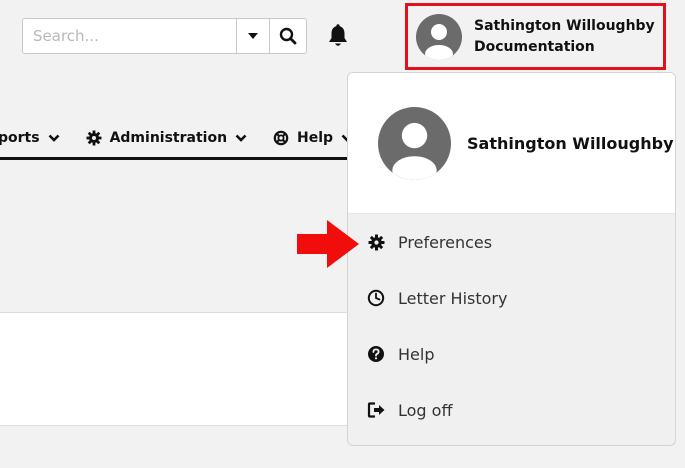 Image resolution: width=685 pixels, height=468 pixels. Describe the element at coordinates (416, 354) in the screenshot. I see `menu-item-label: Help` at that location.